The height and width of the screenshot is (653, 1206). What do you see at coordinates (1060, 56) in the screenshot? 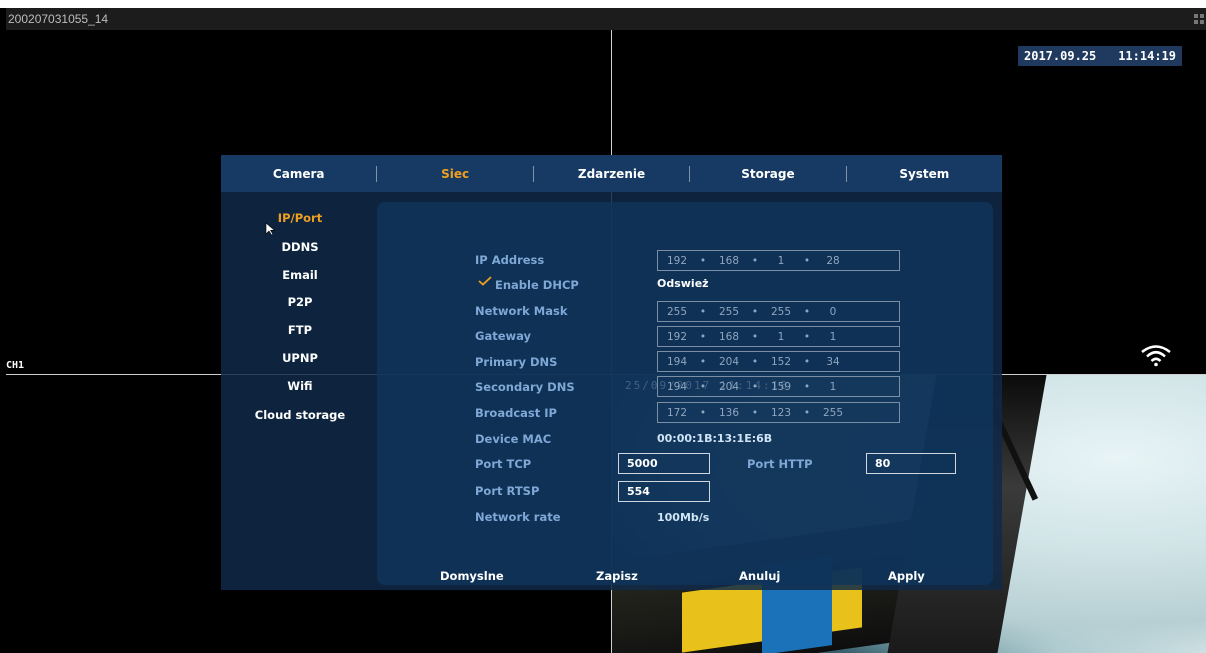
I see `osd-date: 2017.09.25` at bounding box center [1060, 56].